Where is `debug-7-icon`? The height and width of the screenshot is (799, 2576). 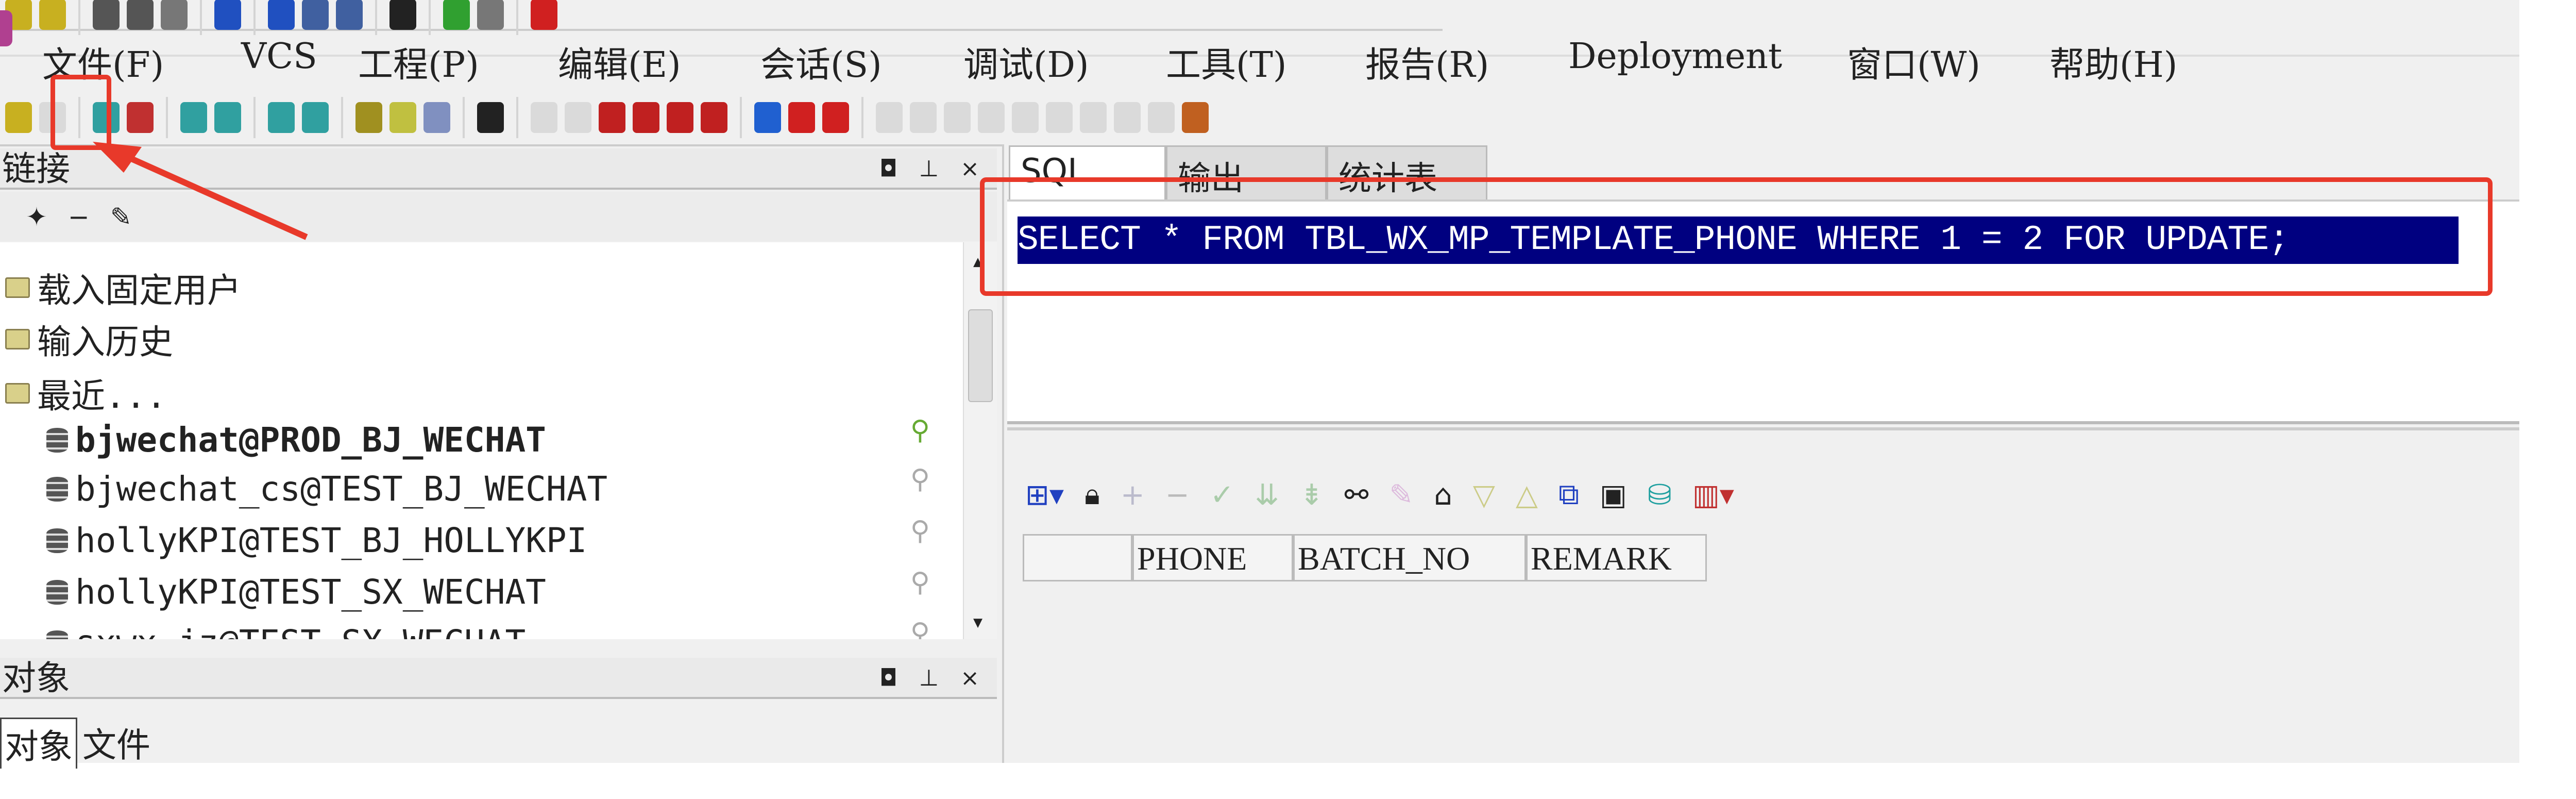 debug-7-icon is located at coordinates (1093, 117).